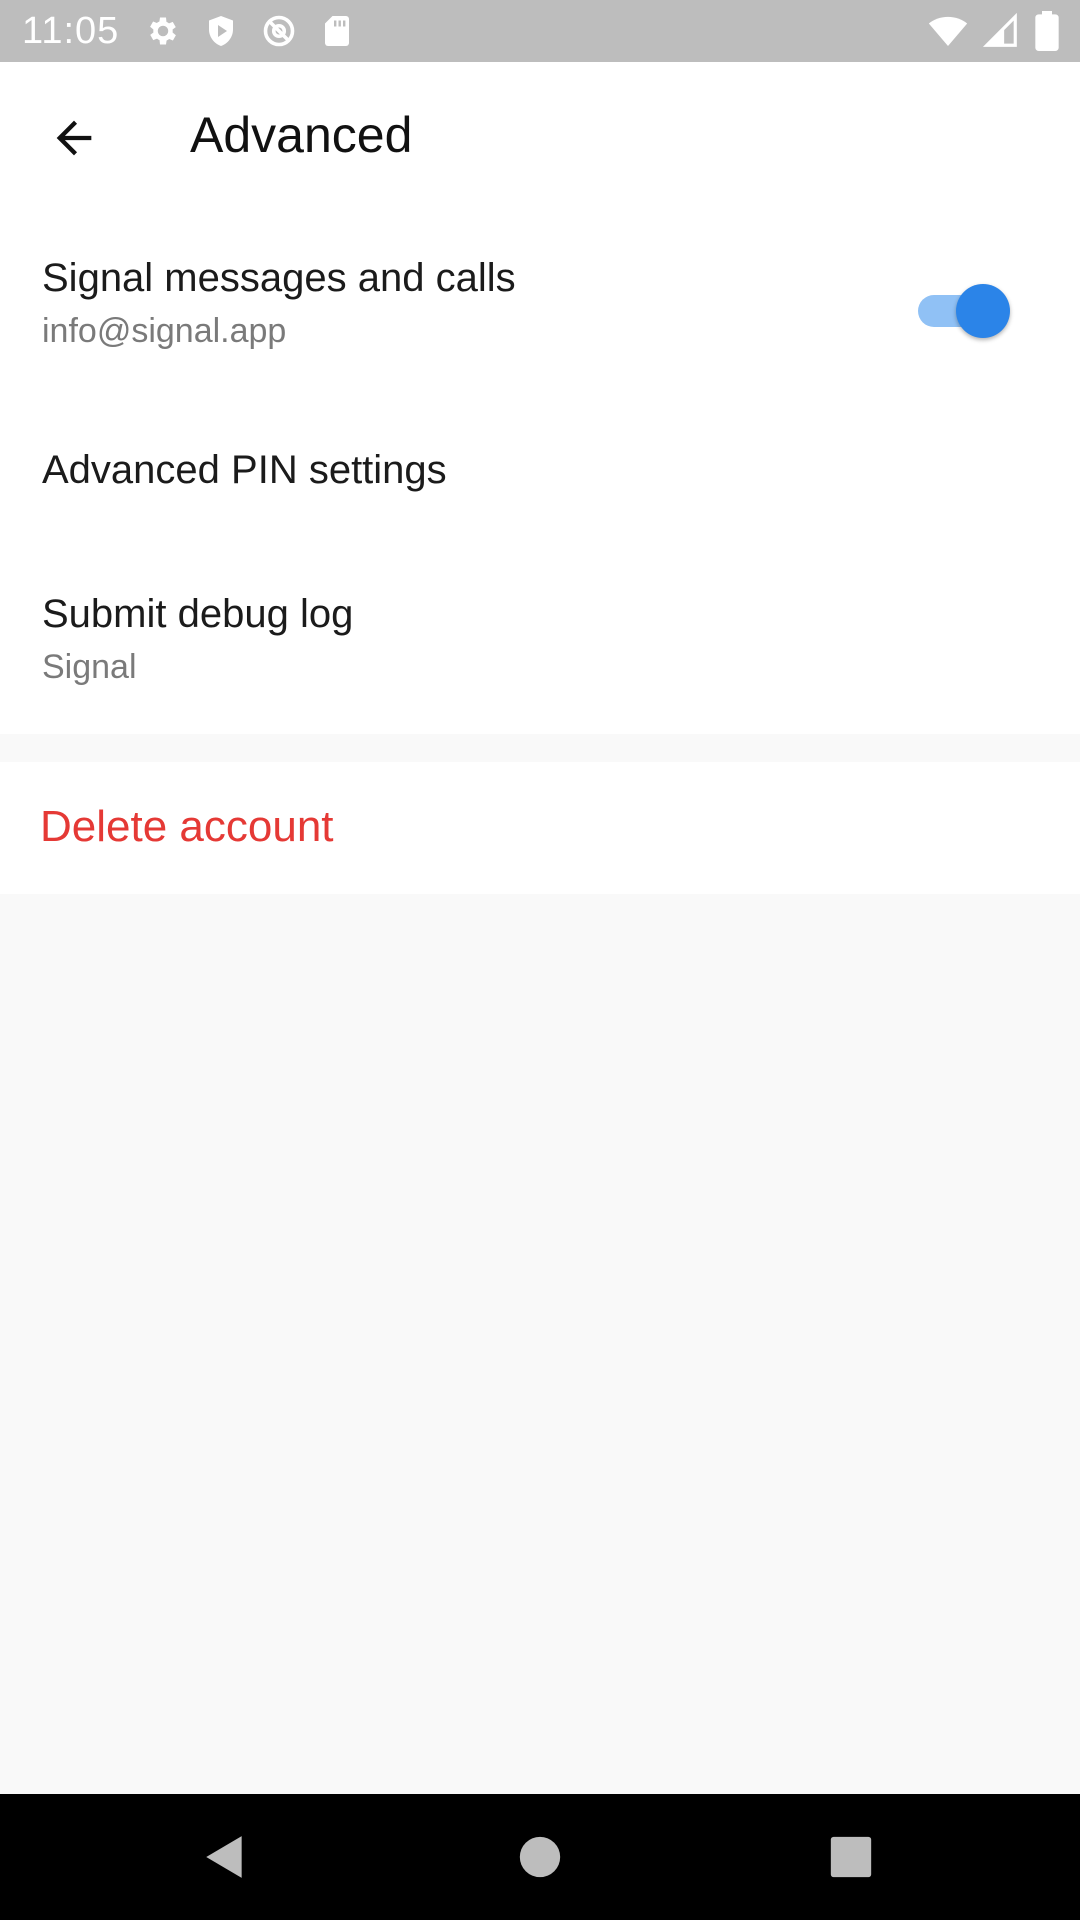 The width and height of the screenshot is (1080, 1920). Describe the element at coordinates (164, 331) in the screenshot. I see `signal-messages-subtitle: info@signal.app` at that location.